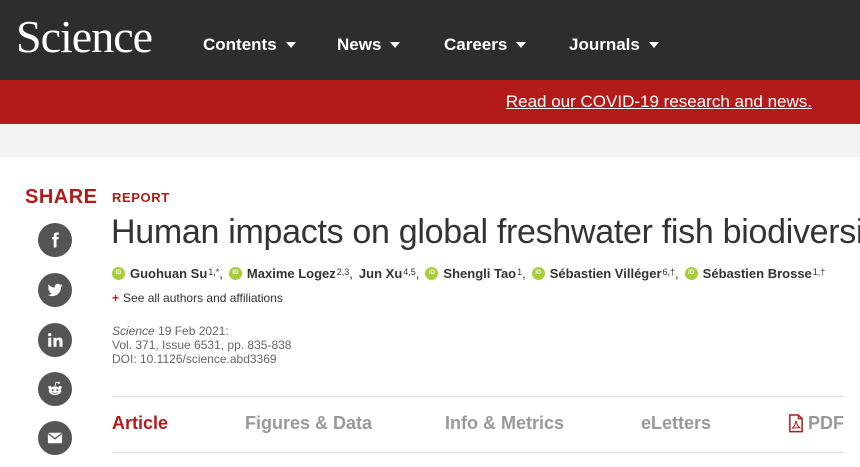 The width and height of the screenshot is (860, 467). I want to click on covid-research-link: Read our COVID-19 research and news., so click(659, 102).